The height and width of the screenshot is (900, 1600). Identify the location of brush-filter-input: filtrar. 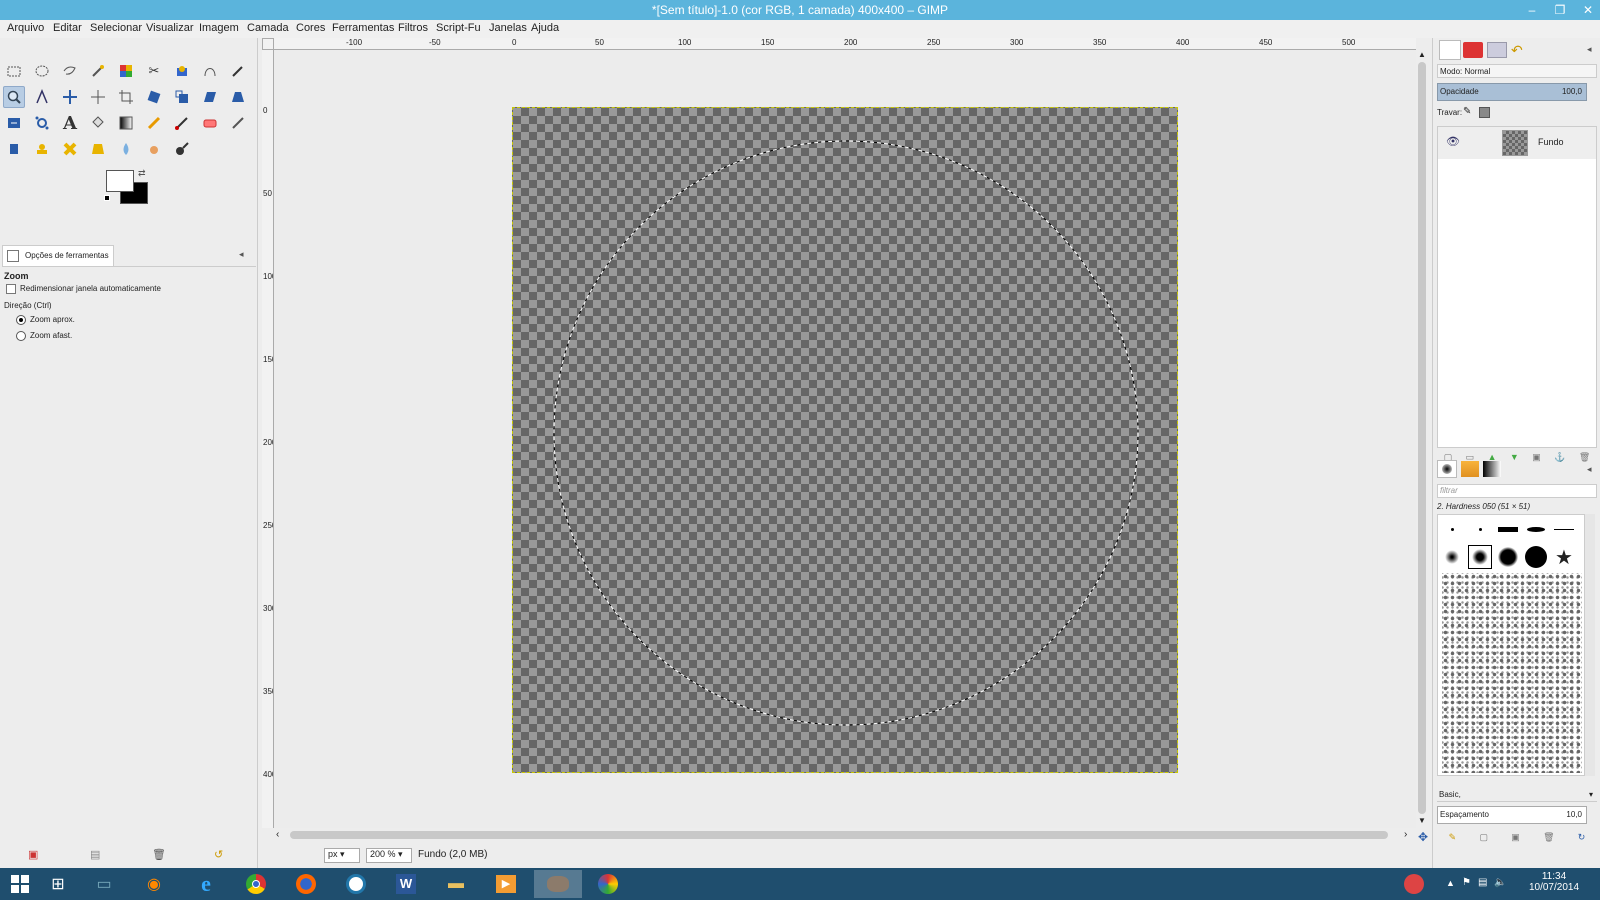
(1517, 491).